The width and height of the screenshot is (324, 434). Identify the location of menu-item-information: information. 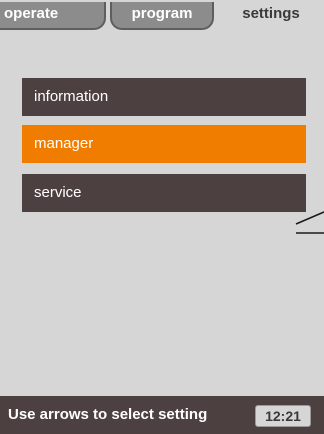
(164, 97).